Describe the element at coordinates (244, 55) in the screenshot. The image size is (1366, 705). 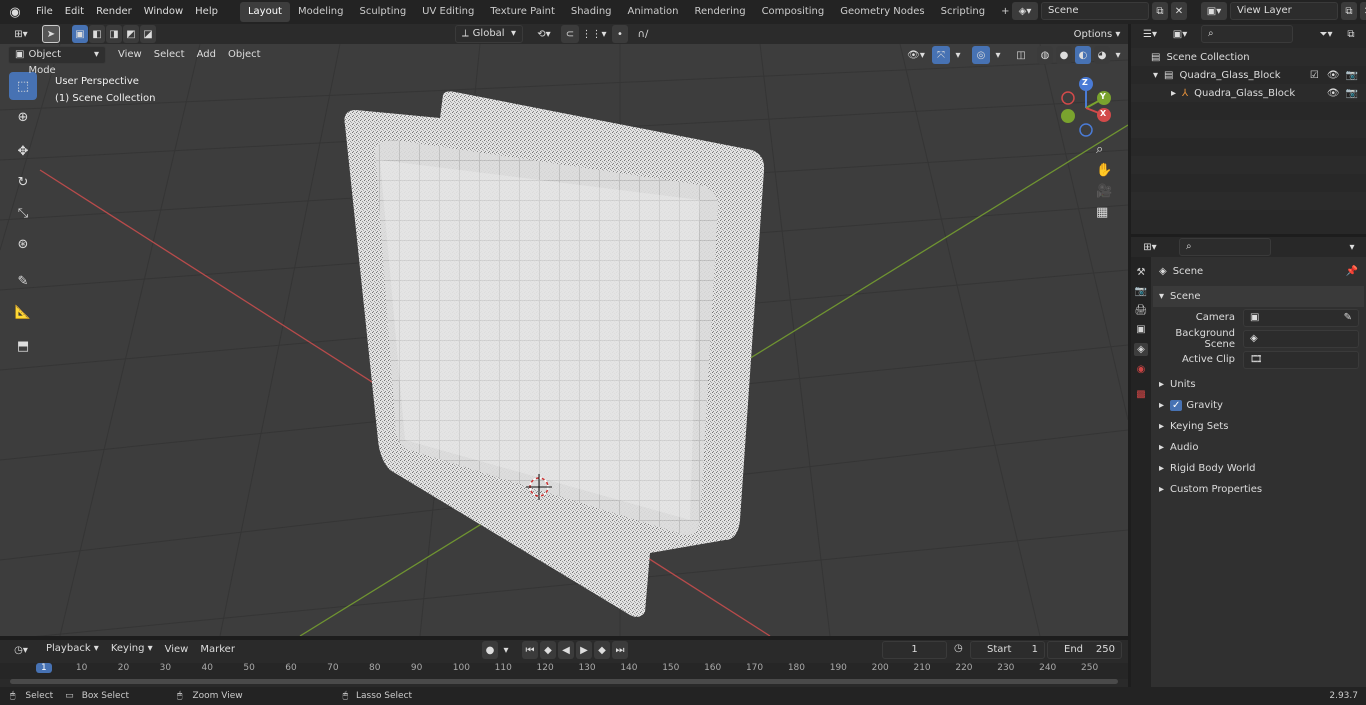
I see `viewport-menu-object: Object` at that location.